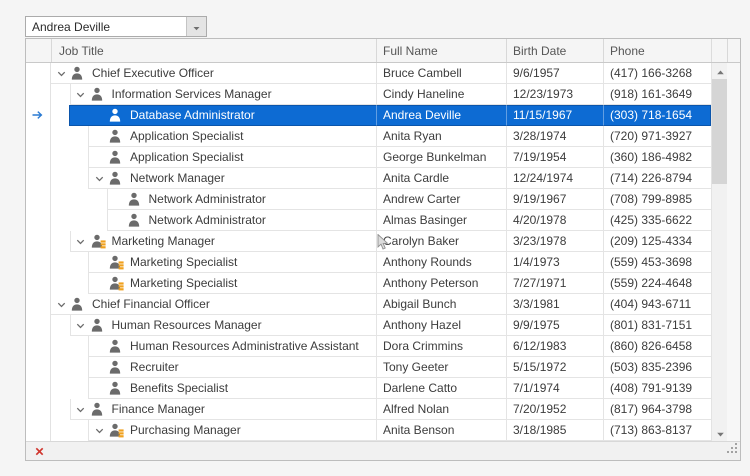 This screenshot has width=750, height=476. I want to click on birth-date-cell: 3/18/1985, so click(554, 430).